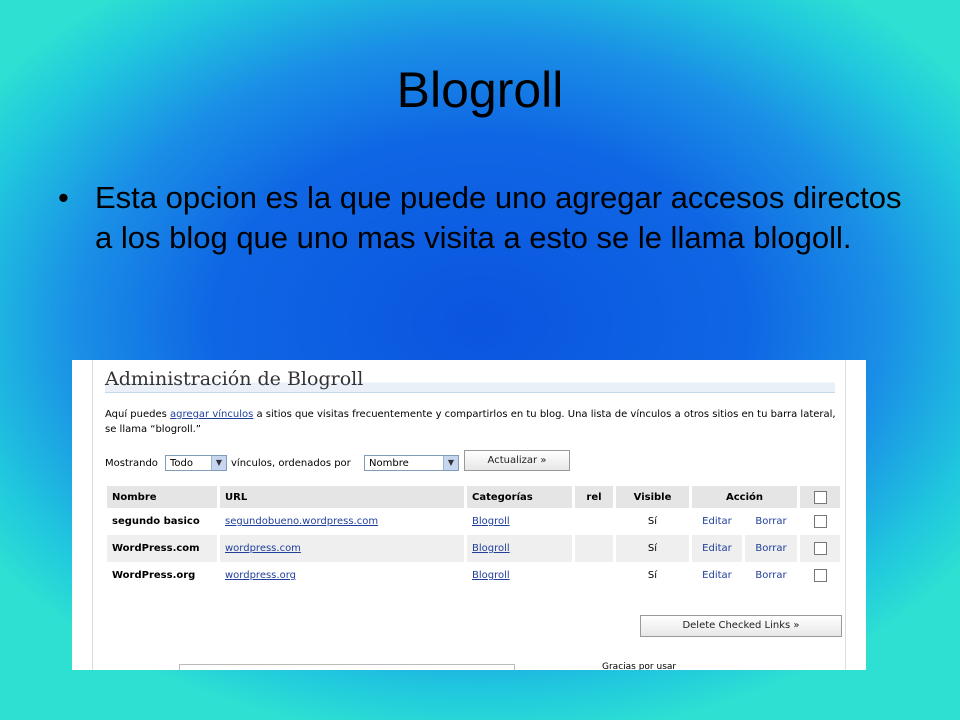 The width and height of the screenshot is (960, 720). What do you see at coordinates (745, 497) in the screenshot?
I see `column-action: Acción` at bounding box center [745, 497].